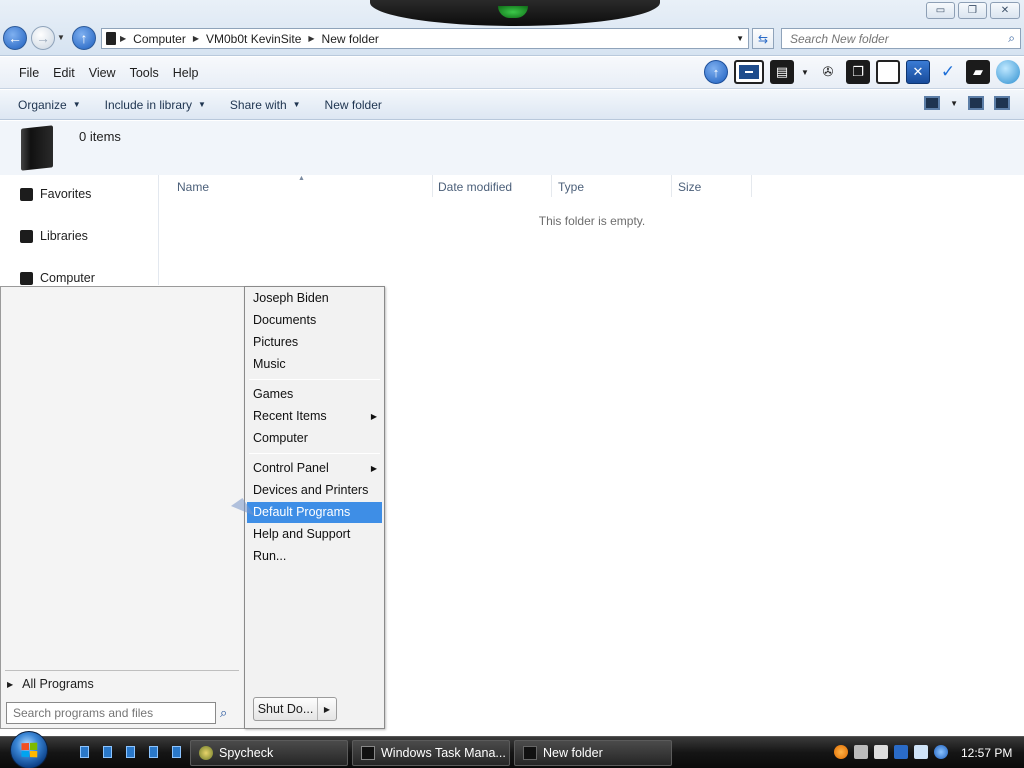 The image size is (1024, 768). Describe the element at coordinates (841, 752) in the screenshot. I see `search-tray-icon` at that location.